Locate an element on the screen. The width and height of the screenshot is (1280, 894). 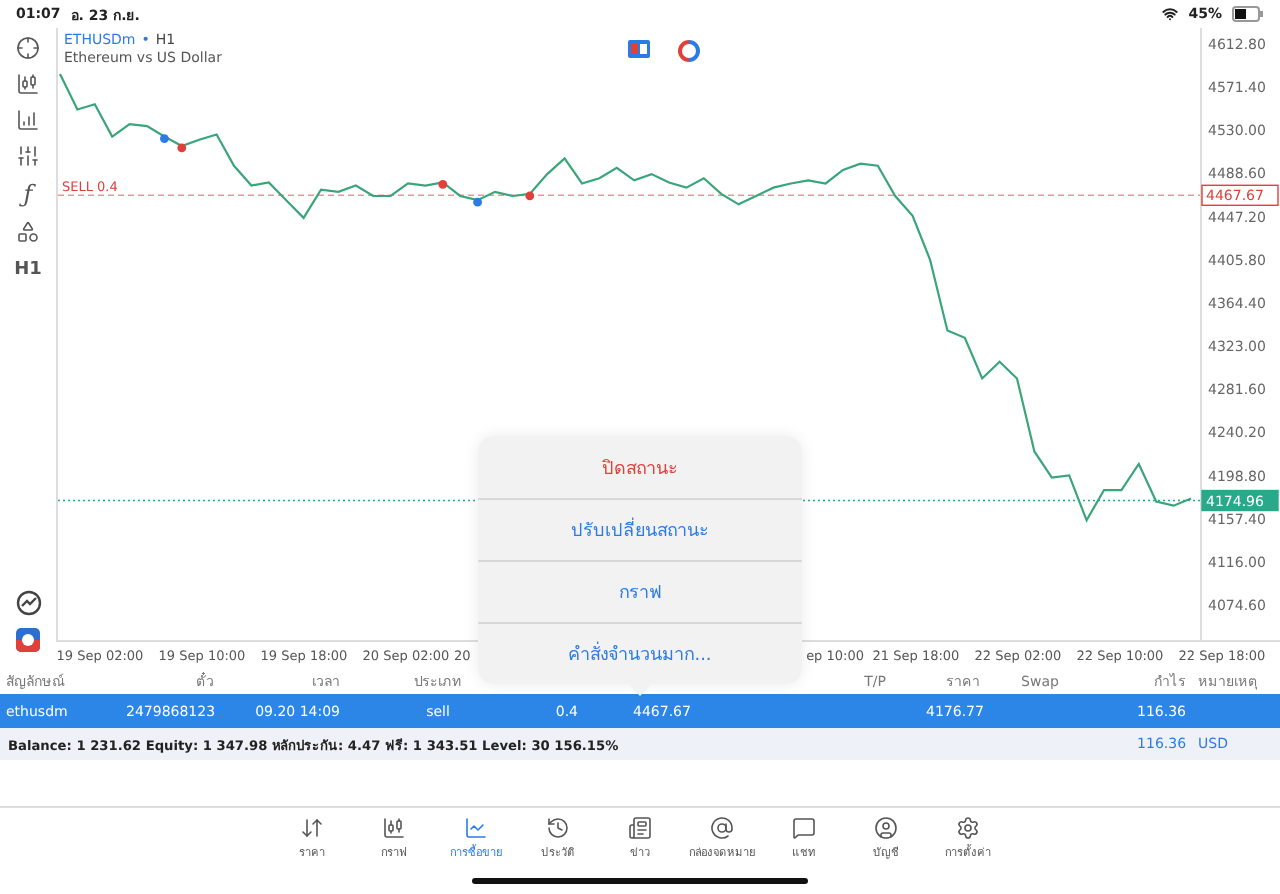
chat-icon is located at coordinates (804, 828).